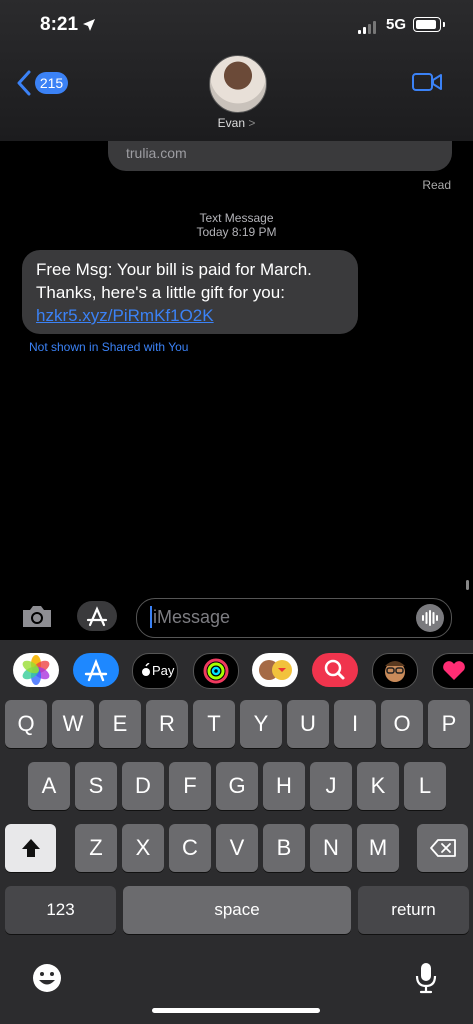  What do you see at coordinates (452, 671) in the screenshot?
I see `digital-touch-icon` at bounding box center [452, 671].